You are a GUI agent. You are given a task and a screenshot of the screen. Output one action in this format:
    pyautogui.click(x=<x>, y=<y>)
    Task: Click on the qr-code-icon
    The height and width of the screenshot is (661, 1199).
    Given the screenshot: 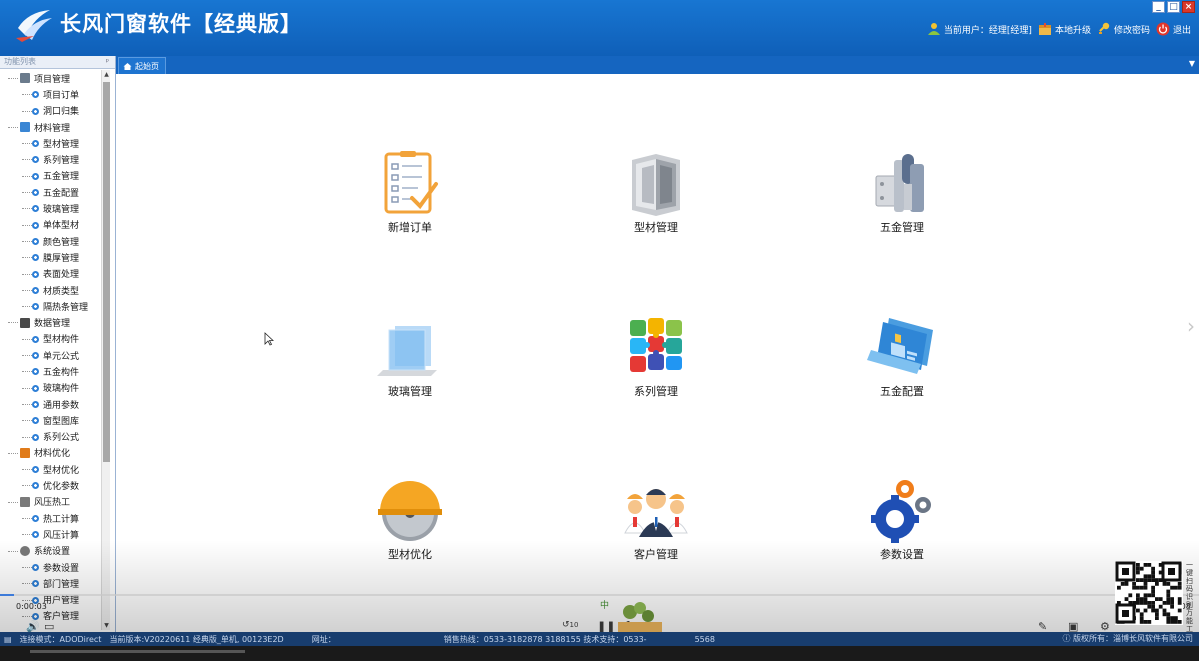 What is the action you would take?
    pyautogui.click(x=1149, y=593)
    